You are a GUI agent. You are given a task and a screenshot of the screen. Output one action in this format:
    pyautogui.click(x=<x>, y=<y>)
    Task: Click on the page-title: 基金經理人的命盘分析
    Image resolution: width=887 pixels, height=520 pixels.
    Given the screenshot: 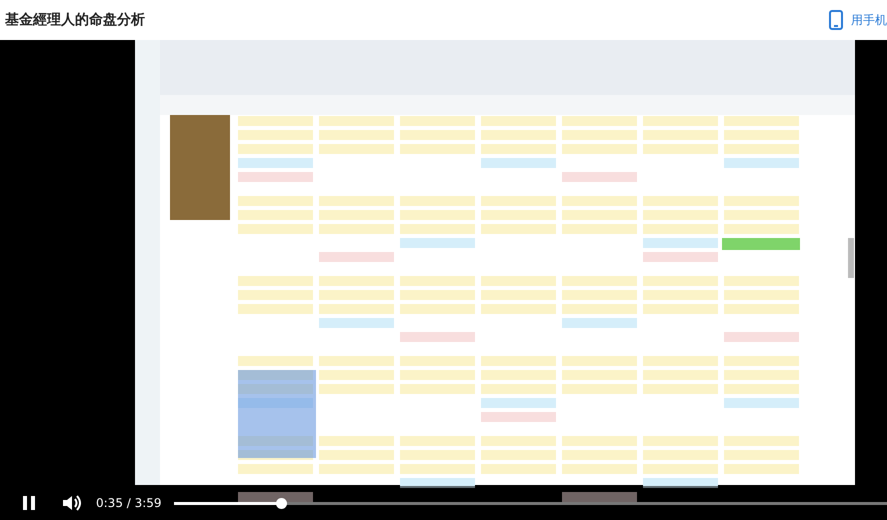 What is the action you would take?
    pyautogui.click(x=75, y=20)
    